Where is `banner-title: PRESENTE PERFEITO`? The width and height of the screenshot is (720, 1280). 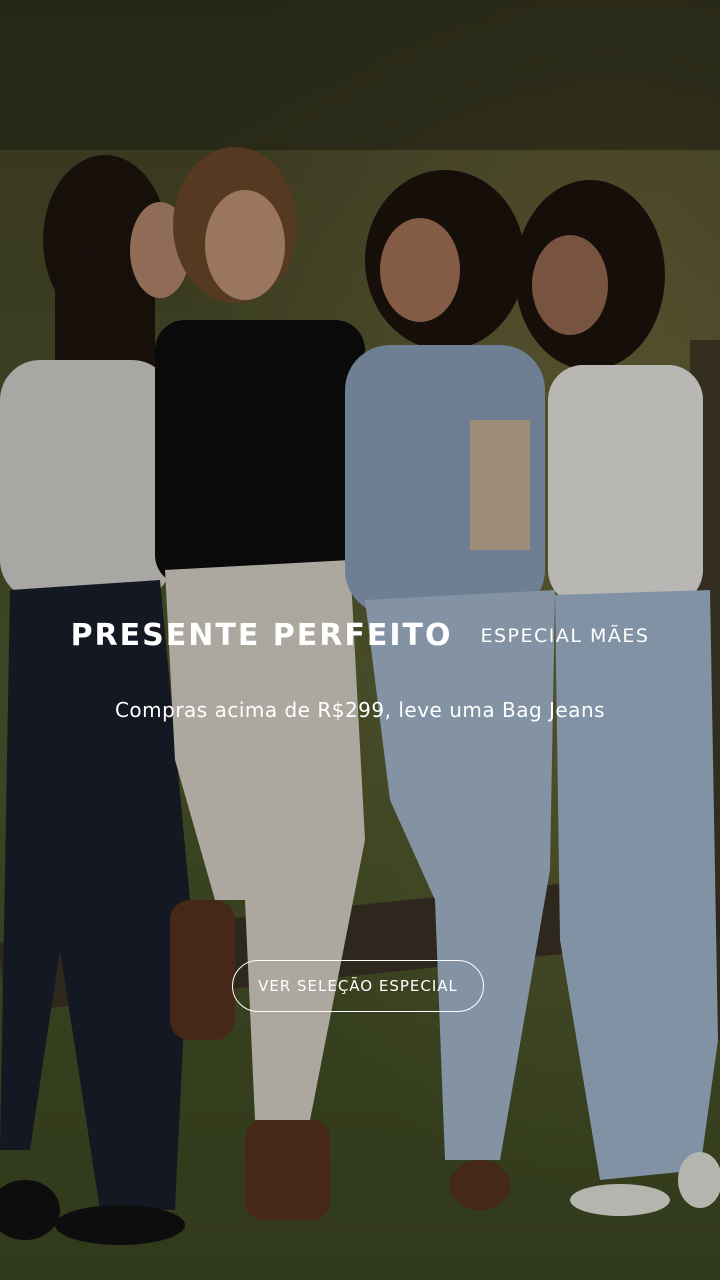
banner-title: PRESENTE PERFEITO is located at coordinates (261, 635).